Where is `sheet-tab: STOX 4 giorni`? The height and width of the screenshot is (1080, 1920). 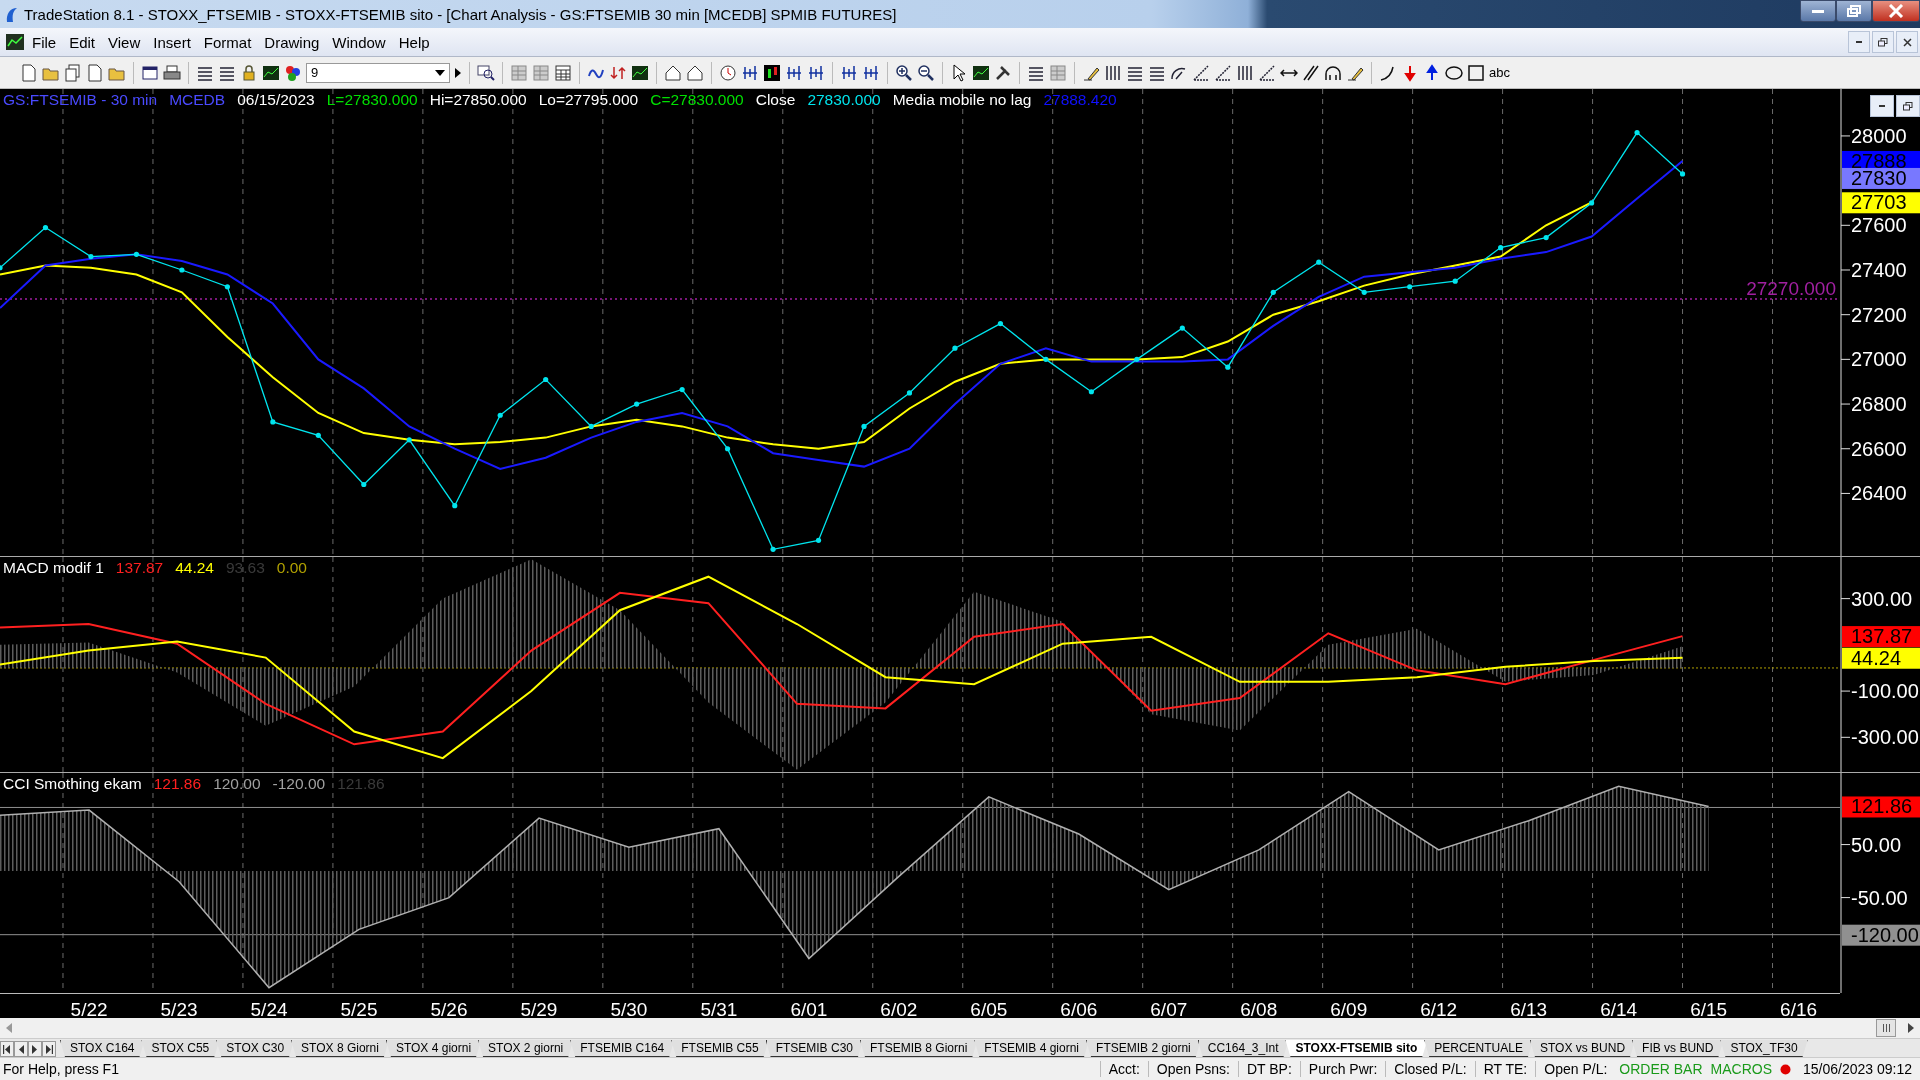
sheet-tab: STOX 4 giorni is located at coordinates (433, 1048).